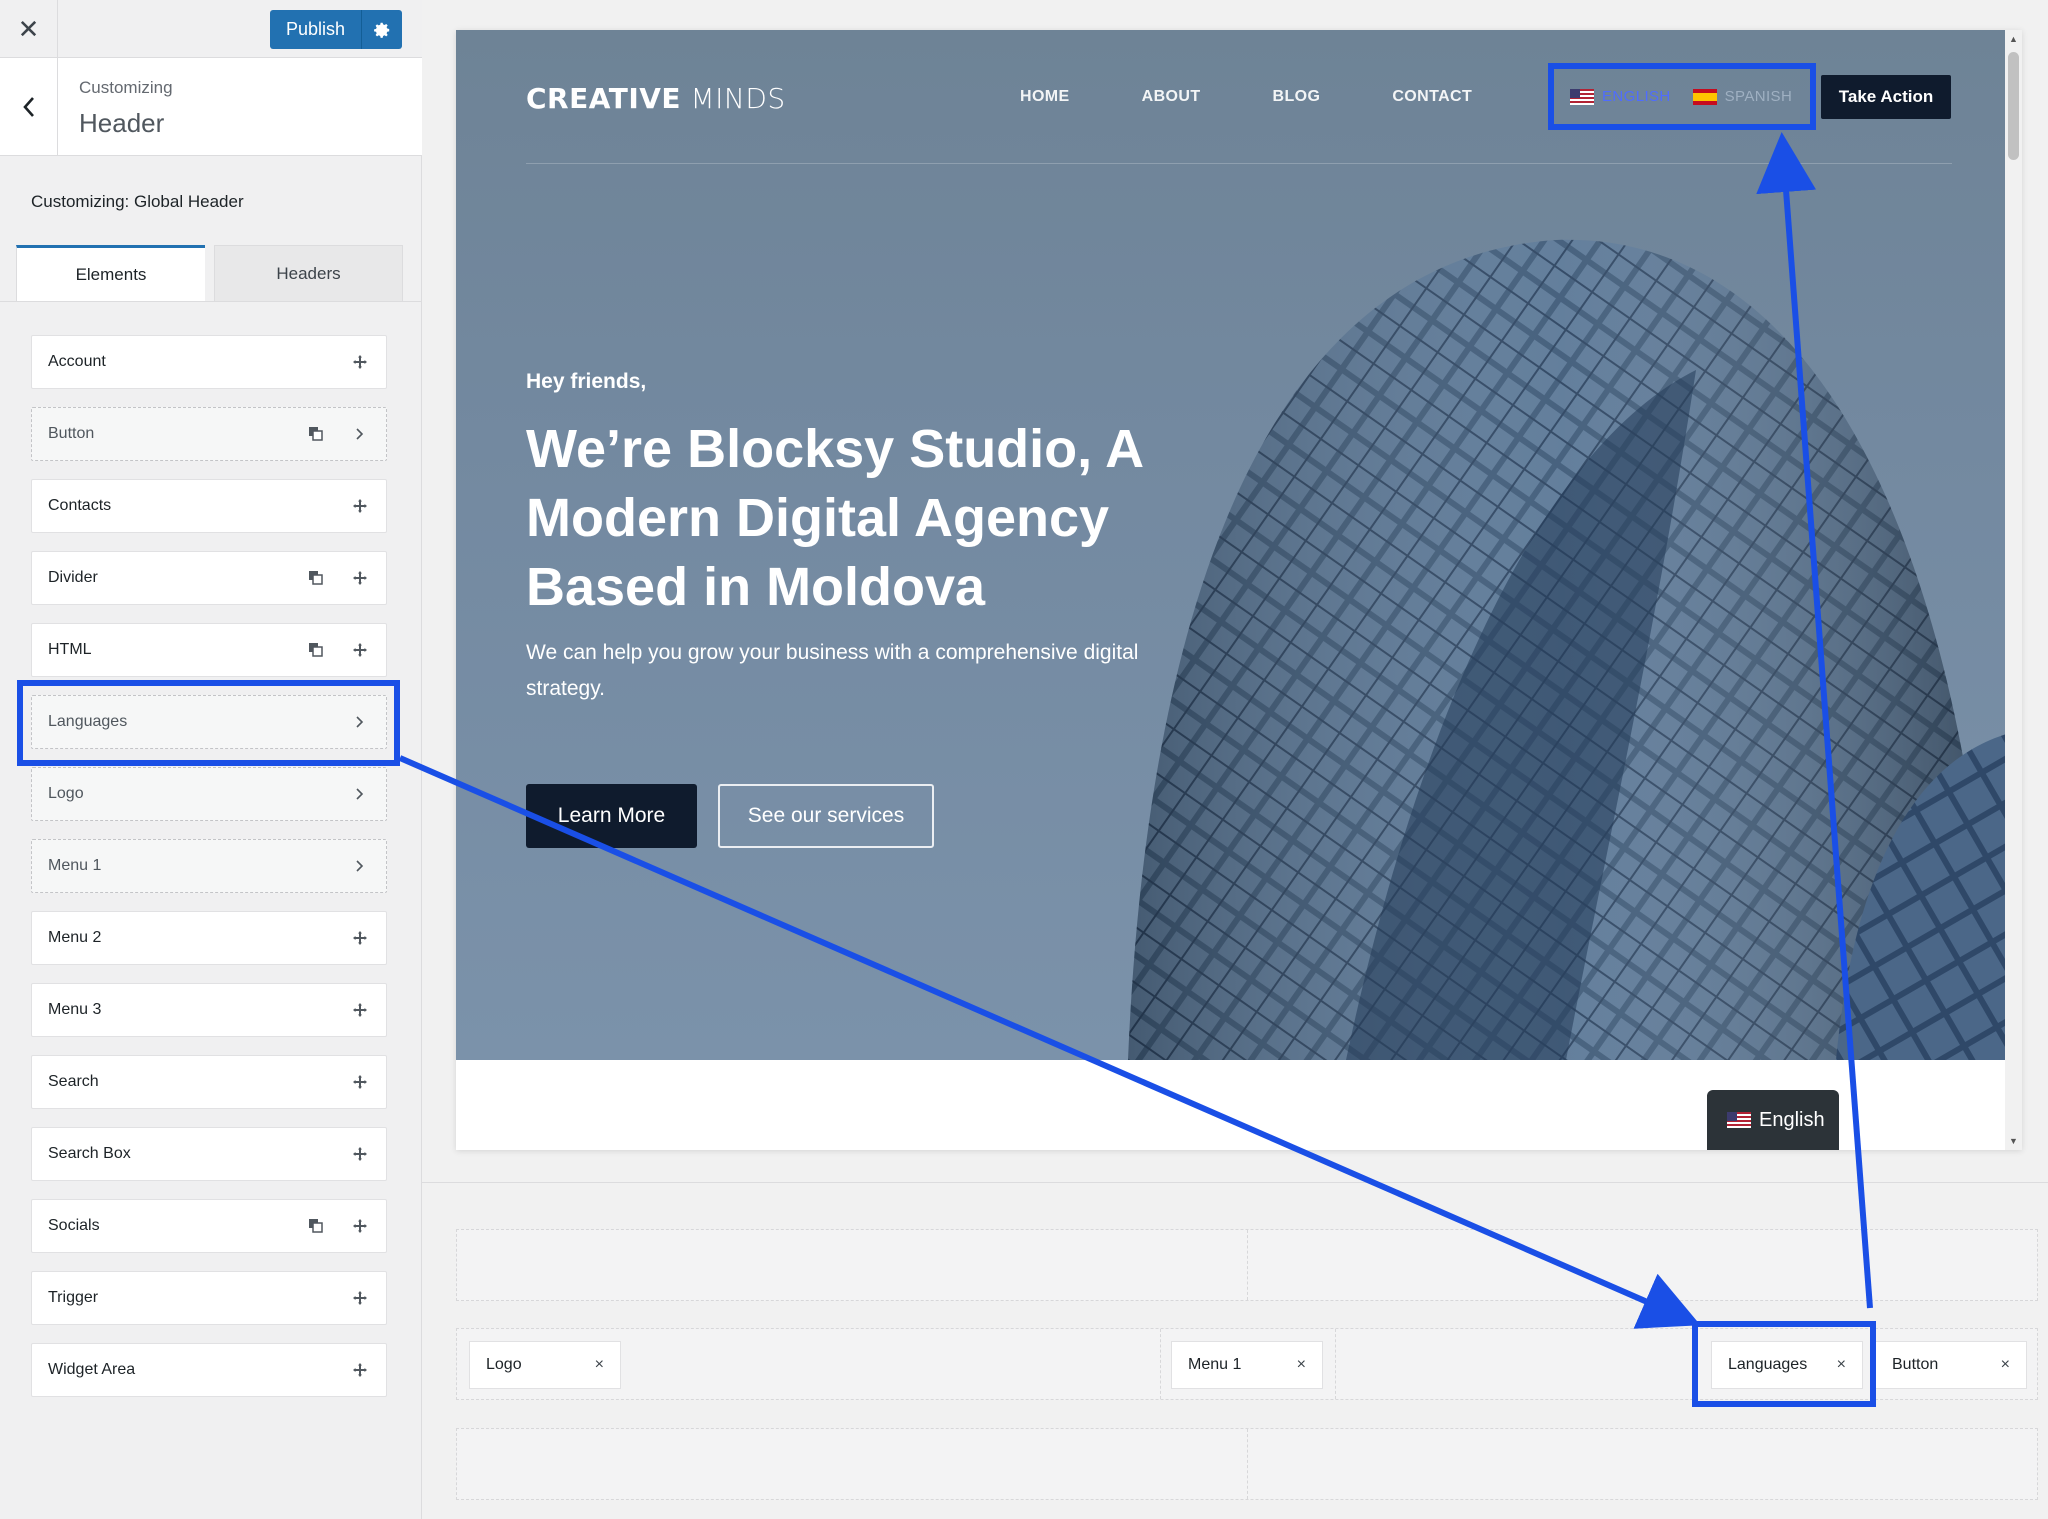 The height and width of the screenshot is (1519, 2048). What do you see at coordinates (1215, 1364) in the screenshot?
I see `chip-label: Menu 1` at bounding box center [1215, 1364].